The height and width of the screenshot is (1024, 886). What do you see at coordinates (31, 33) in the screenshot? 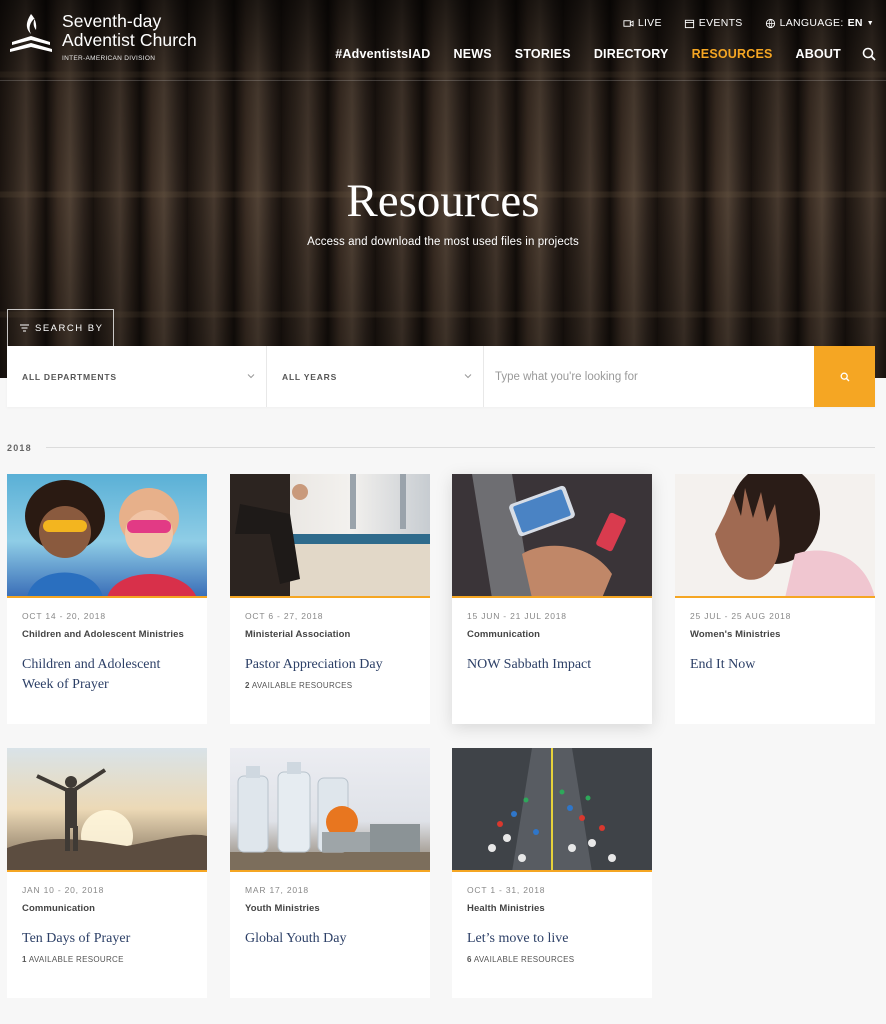
I see `church-logo-icon` at bounding box center [31, 33].